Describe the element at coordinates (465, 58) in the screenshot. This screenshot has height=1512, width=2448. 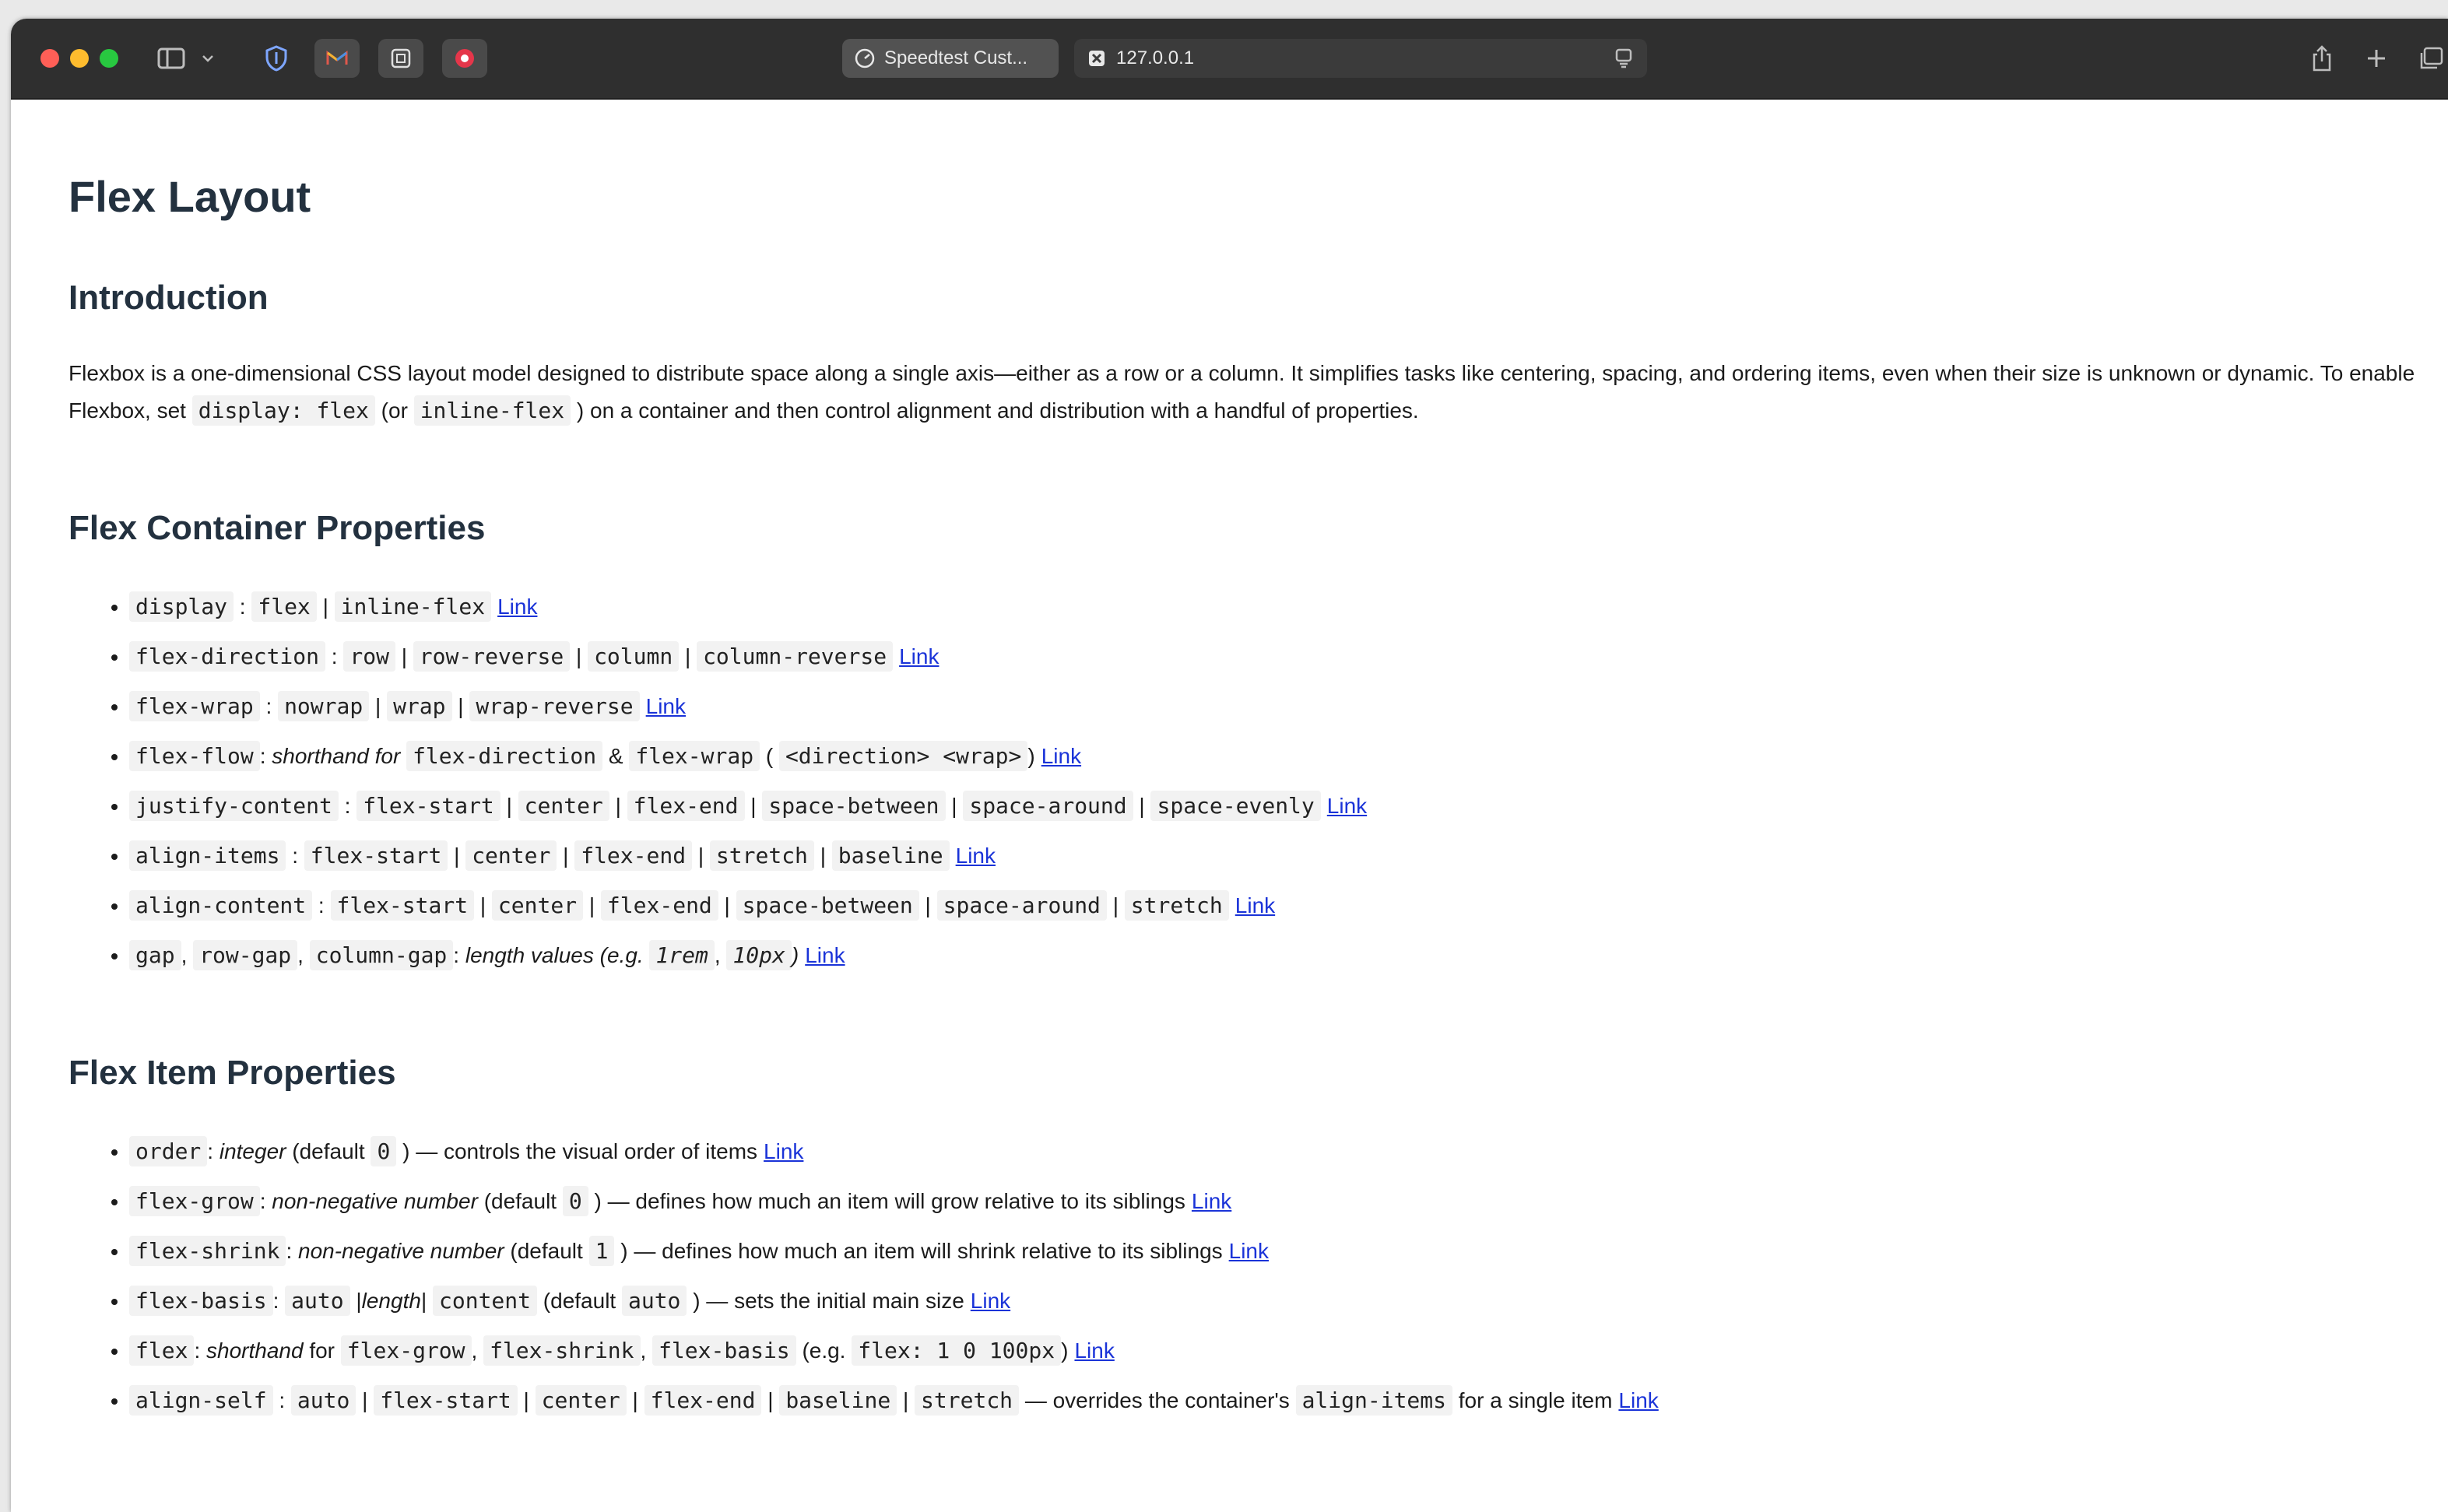
I see `record-extension-icon` at that location.